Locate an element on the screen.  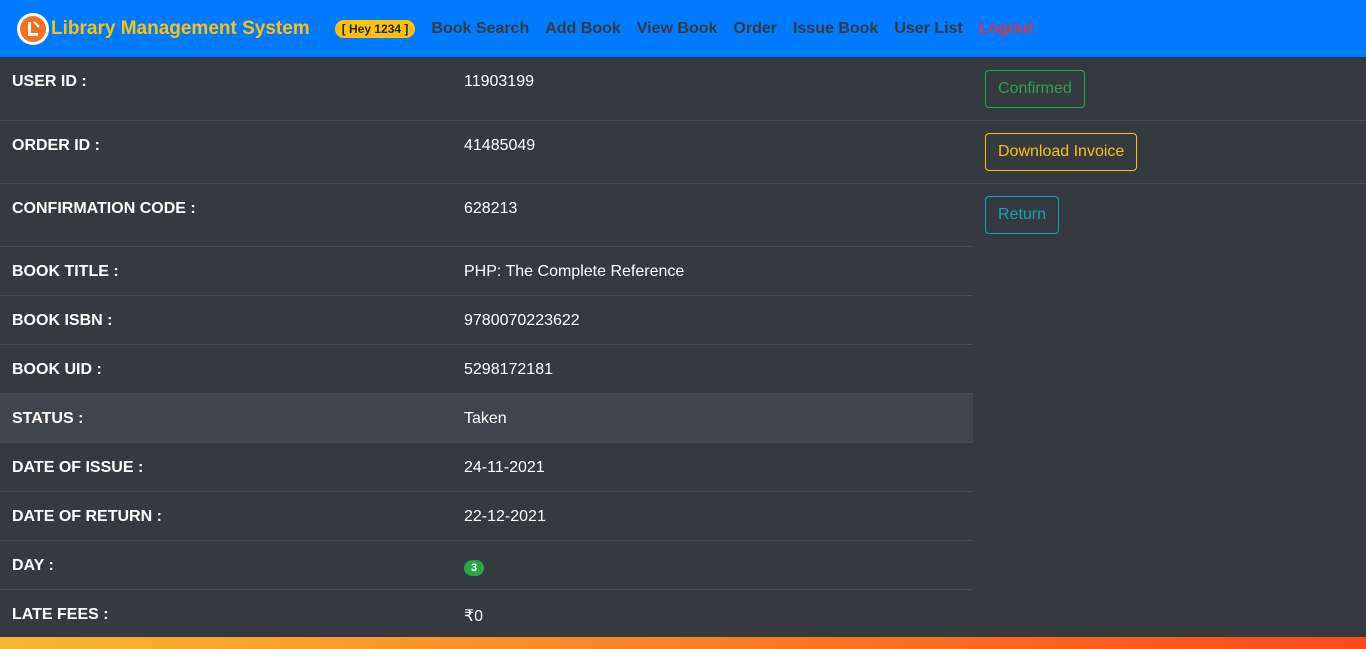
confirmation-code-value: 628213 is located at coordinates (491, 208).